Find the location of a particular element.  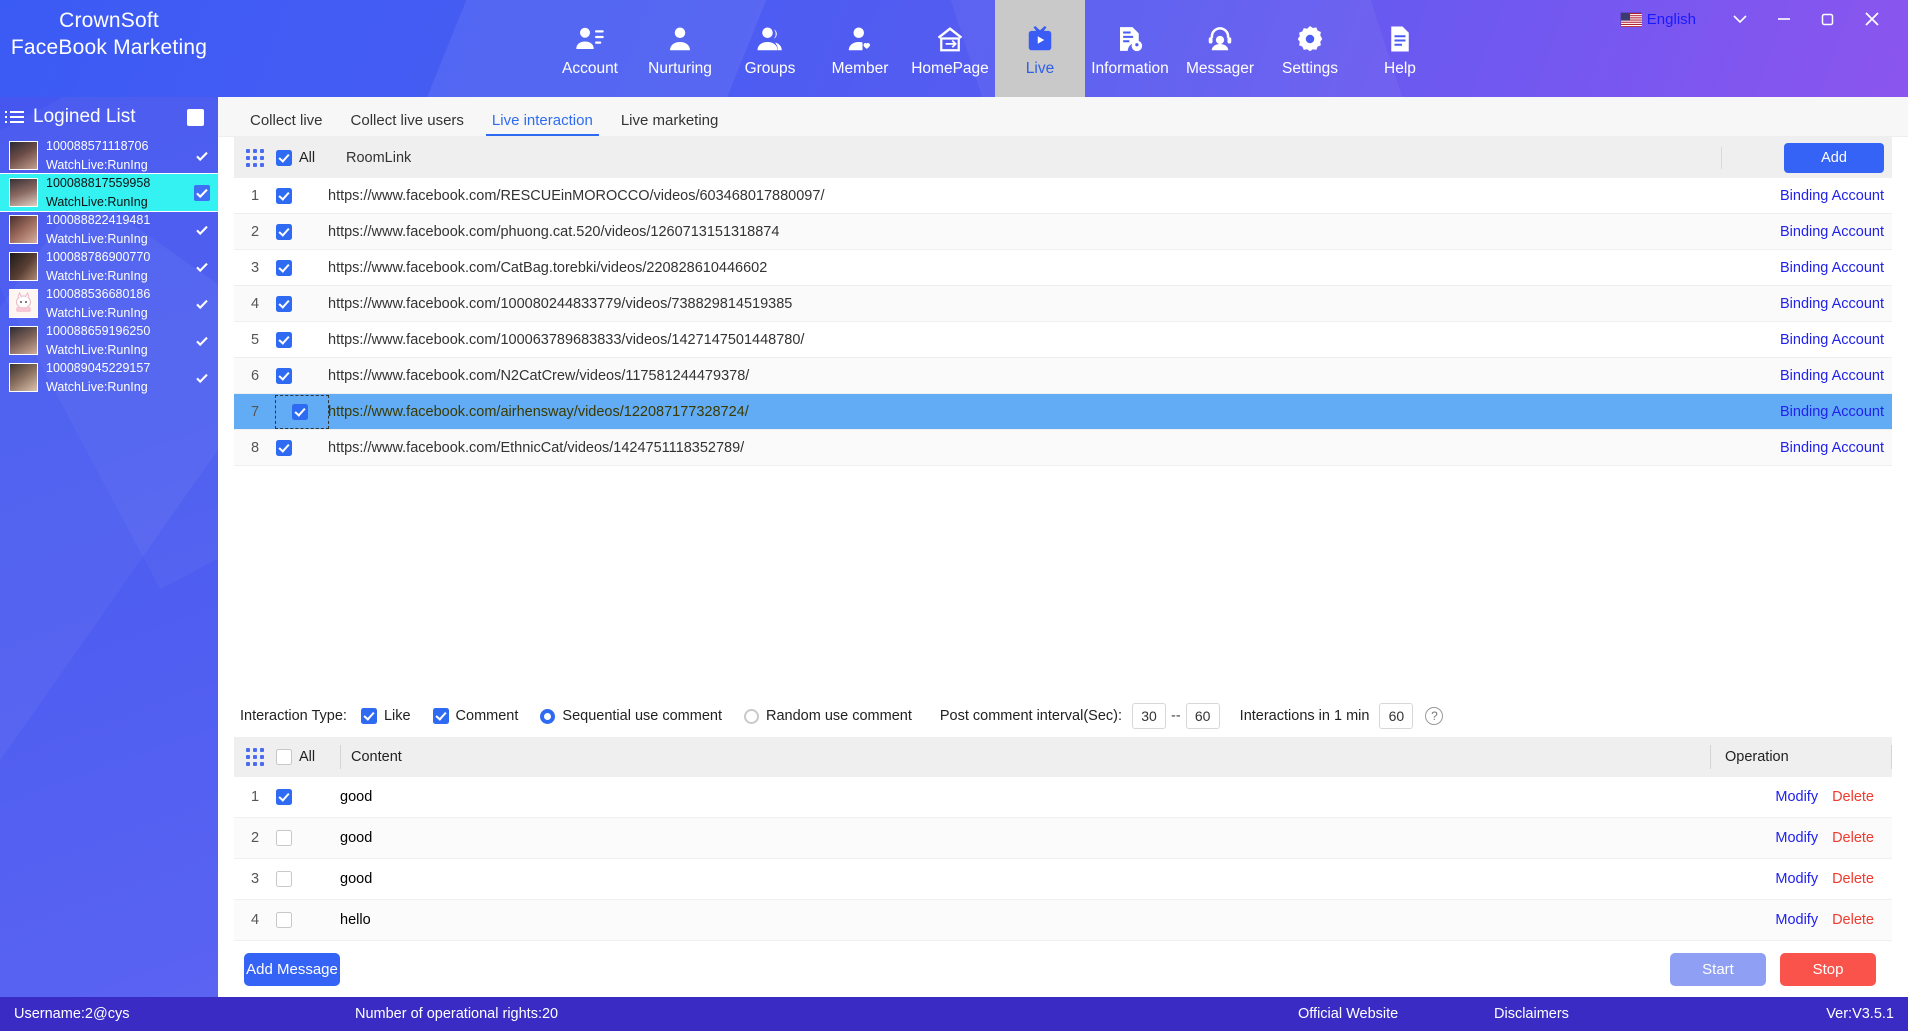

account-item: 100088817559958 WatchLive:RunIng is located at coordinates (109, 192).